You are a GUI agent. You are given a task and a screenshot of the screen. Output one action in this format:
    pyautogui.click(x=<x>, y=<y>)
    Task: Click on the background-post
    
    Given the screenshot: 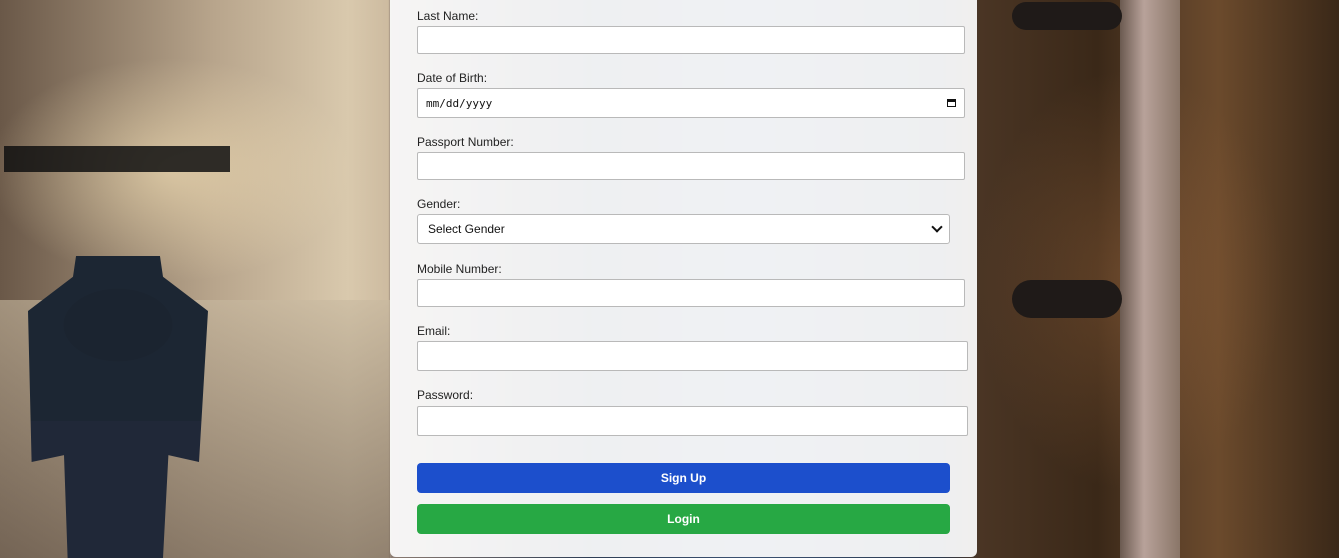 What is the action you would take?
    pyautogui.click(x=1150, y=279)
    